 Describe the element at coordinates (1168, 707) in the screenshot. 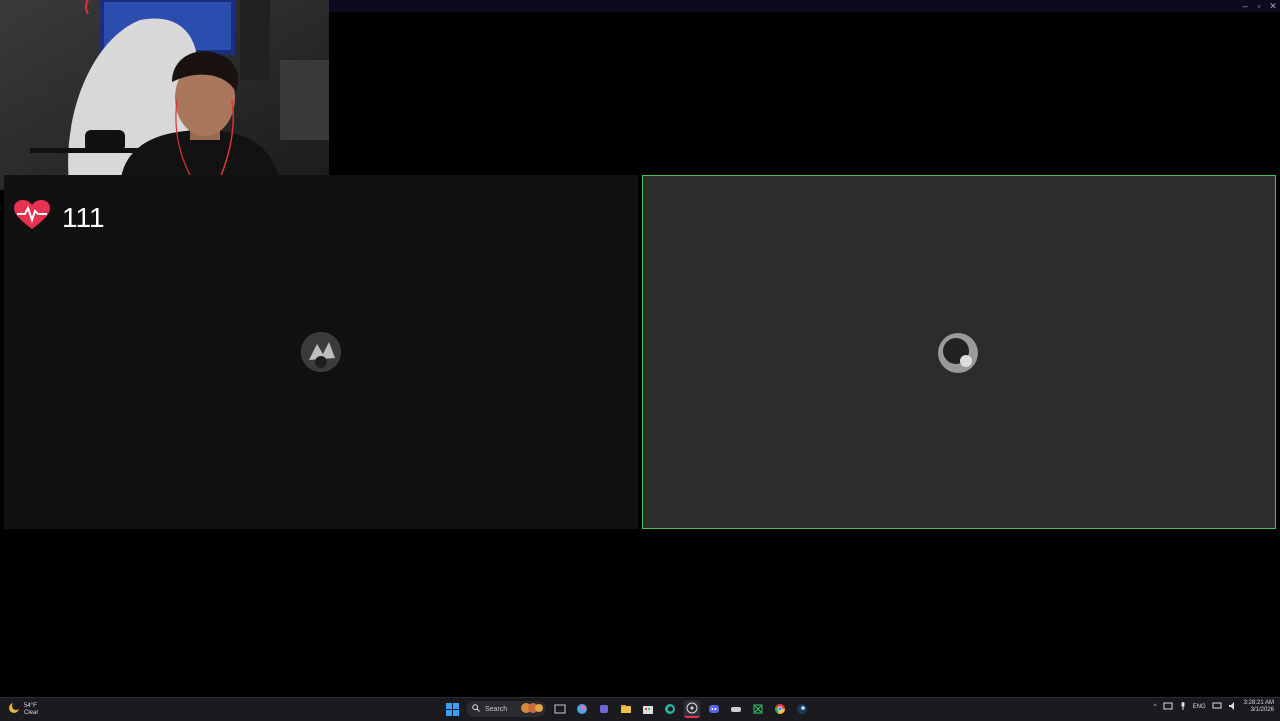

I see `network-status-icon` at that location.